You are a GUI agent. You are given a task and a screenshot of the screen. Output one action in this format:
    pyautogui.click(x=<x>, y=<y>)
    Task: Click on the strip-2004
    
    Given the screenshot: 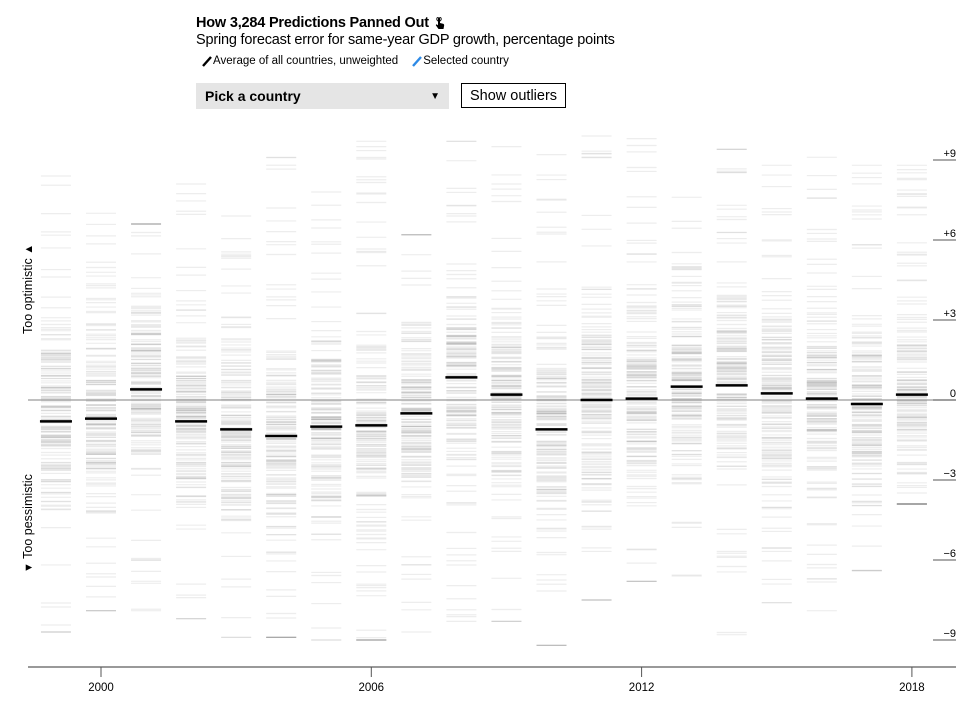 What is the action you would take?
    pyautogui.click(x=281, y=397)
    